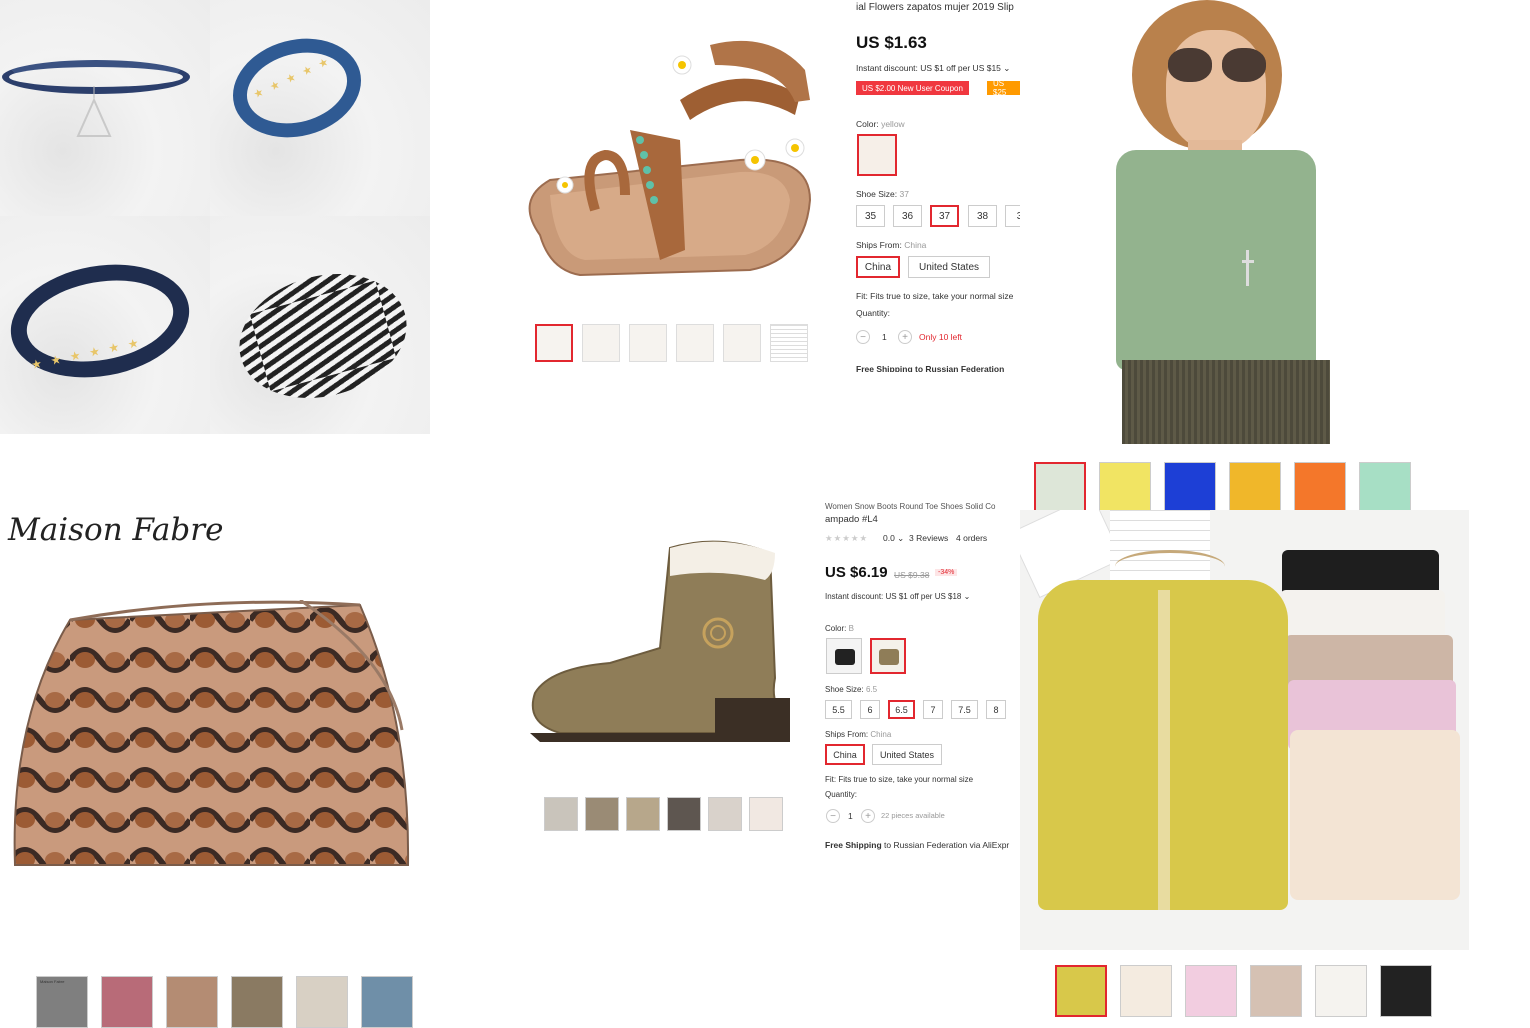 This screenshot has height=1028, width=1530. Describe the element at coordinates (215, 217) in the screenshot. I see `necklace-product-image: ★★★★★ ★★★★★★` at that location.